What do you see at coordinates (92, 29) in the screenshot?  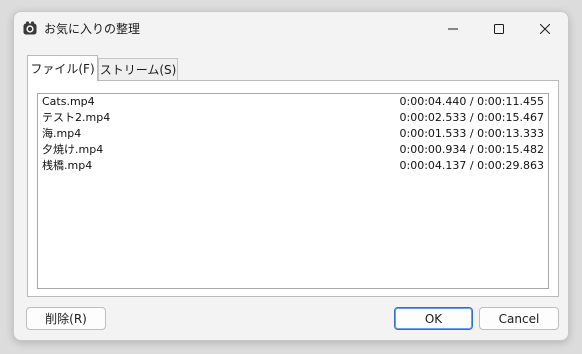 I see `window-title: お気に入りの整理` at bounding box center [92, 29].